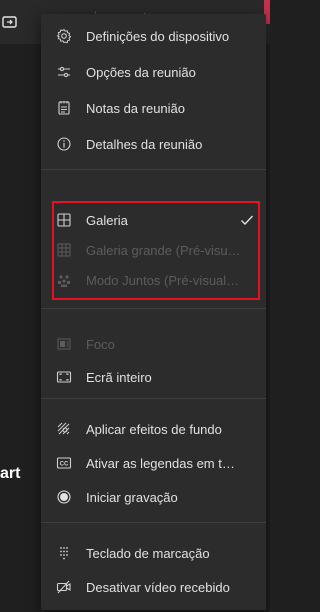  Describe the element at coordinates (100, 344) in the screenshot. I see `menu-item-label: Foco` at that location.